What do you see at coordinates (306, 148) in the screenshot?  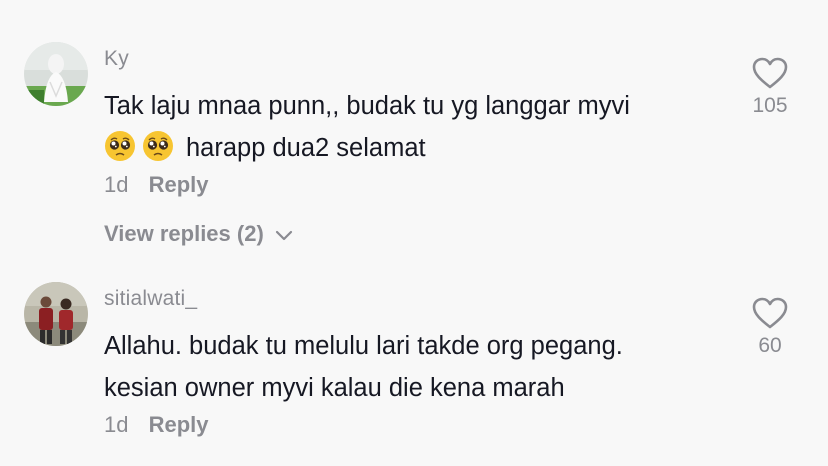 I see `comment-text-line: harapp dua2 selamat` at bounding box center [306, 148].